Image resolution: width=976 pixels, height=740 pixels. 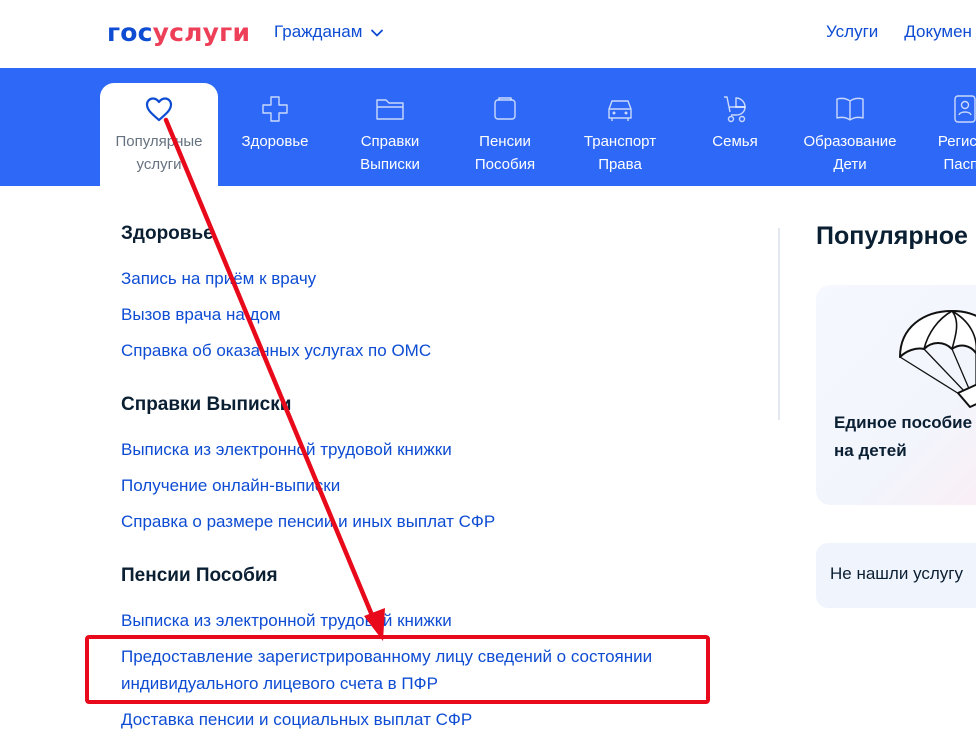 What do you see at coordinates (852, 31) in the screenshot?
I see `nav-services-link: Услуги` at bounding box center [852, 31].